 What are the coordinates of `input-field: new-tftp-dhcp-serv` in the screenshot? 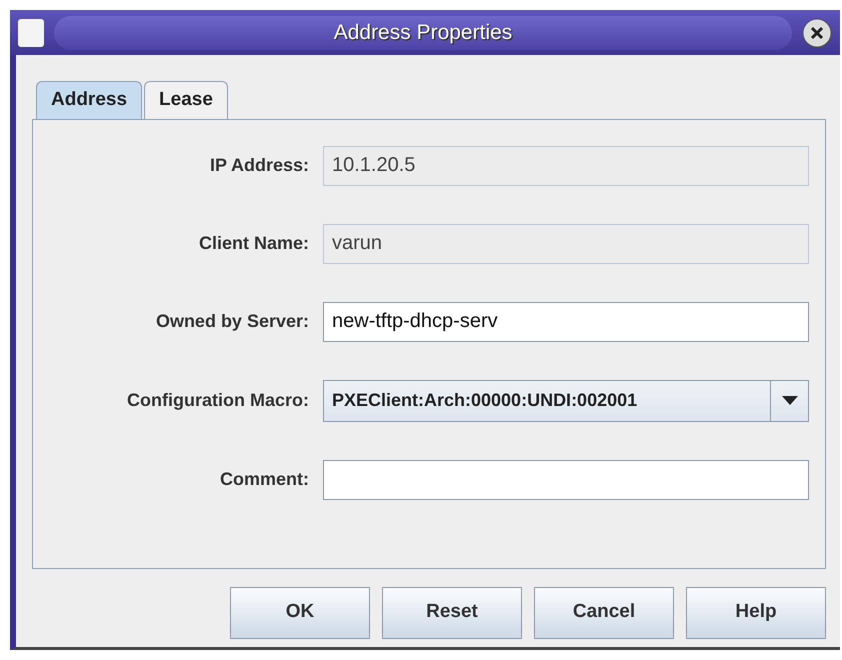 It's located at (566, 322).